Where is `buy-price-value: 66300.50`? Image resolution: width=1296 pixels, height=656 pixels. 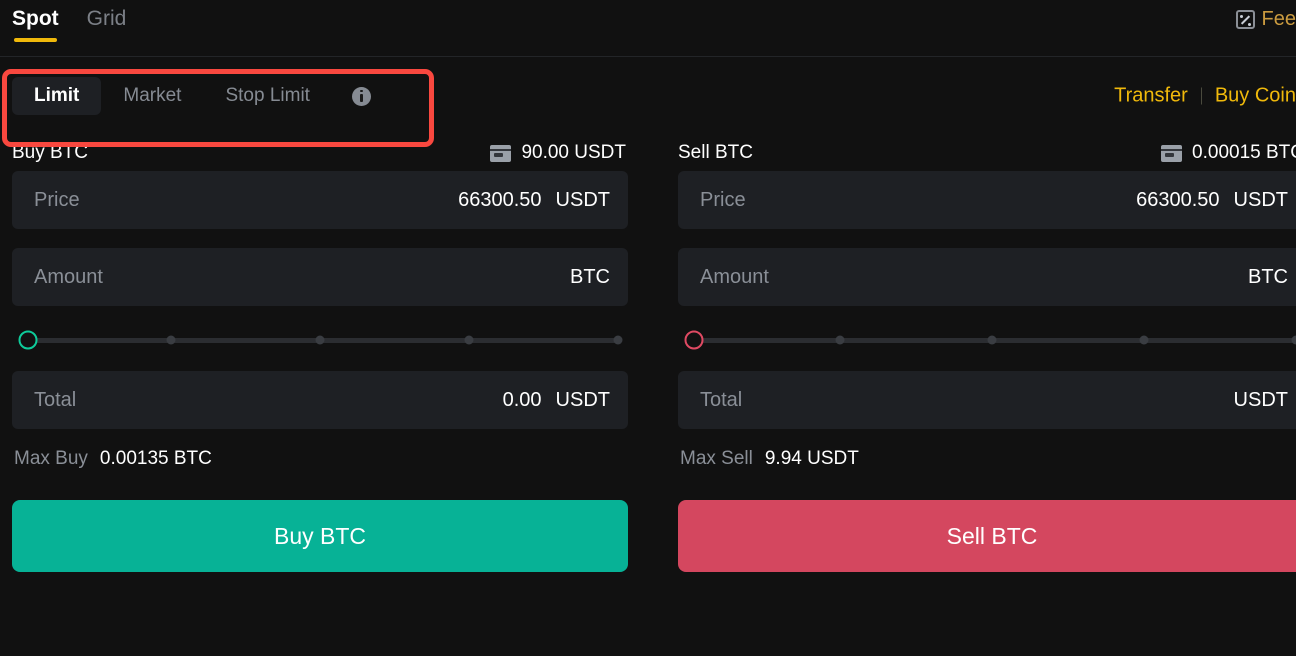
buy-price-value: 66300.50 is located at coordinates (500, 199).